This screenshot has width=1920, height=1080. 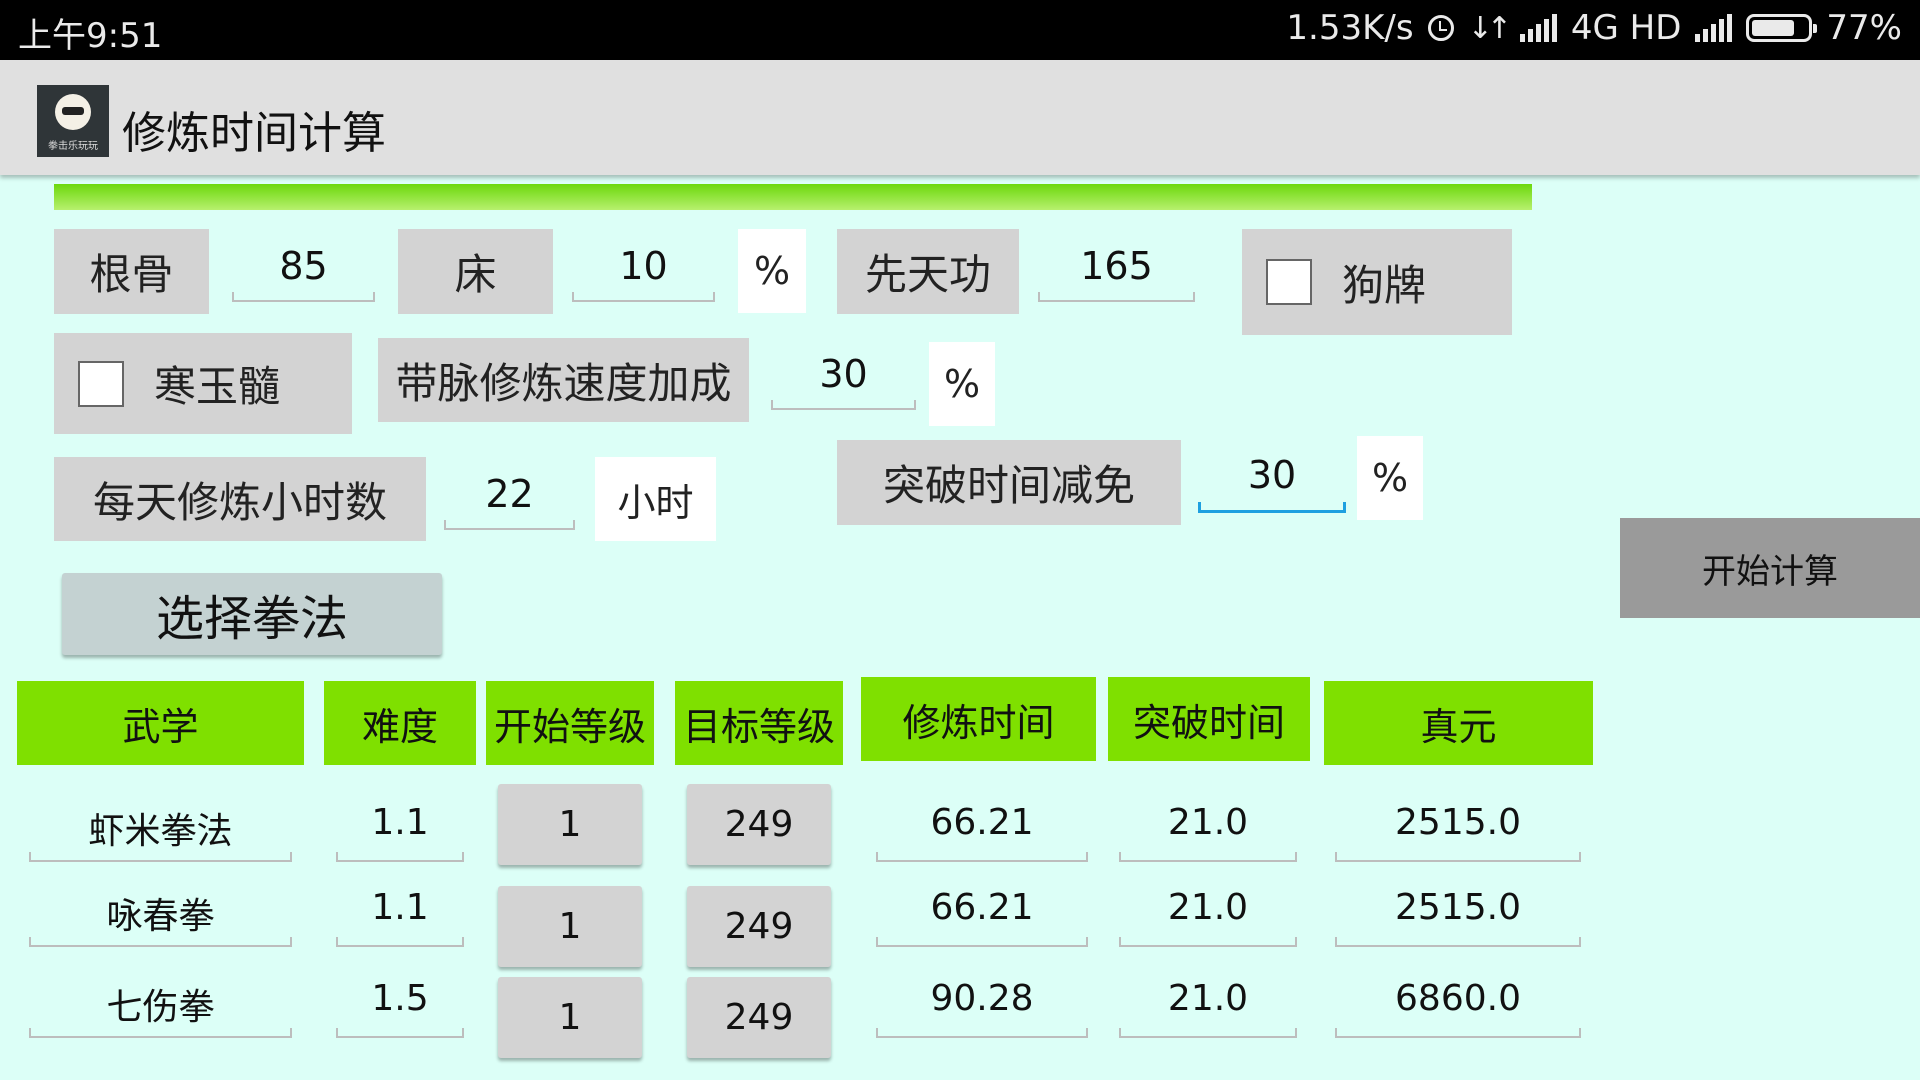 What do you see at coordinates (73, 112) in the screenshot?
I see `logo-face` at bounding box center [73, 112].